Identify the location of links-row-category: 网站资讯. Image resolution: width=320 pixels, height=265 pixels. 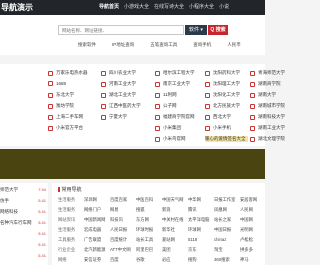
(66, 220).